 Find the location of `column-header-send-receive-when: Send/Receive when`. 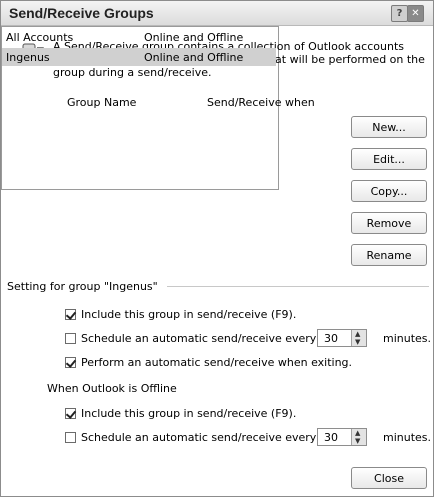

column-header-send-receive-when: Send/Receive when is located at coordinates (261, 102).